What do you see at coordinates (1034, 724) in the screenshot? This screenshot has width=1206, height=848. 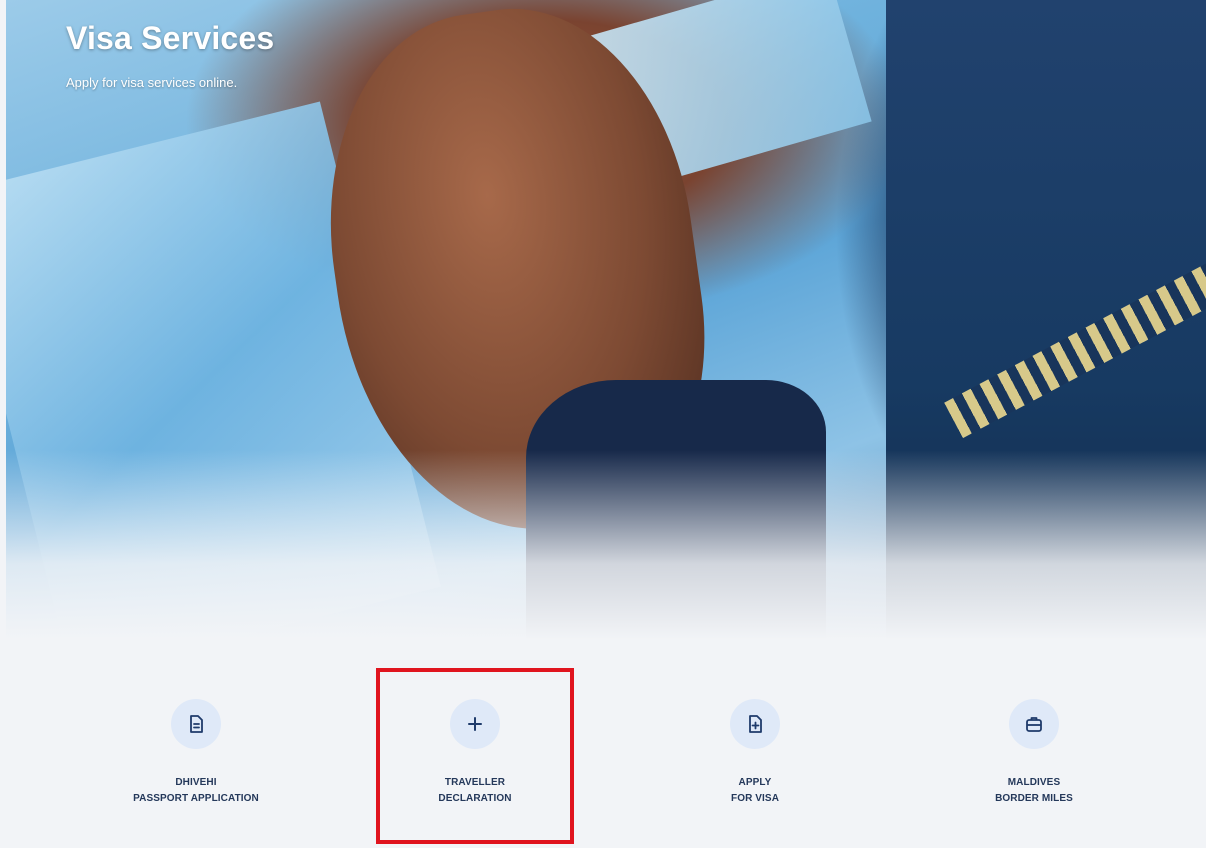 I see `briefcase-icon` at bounding box center [1034, 724].